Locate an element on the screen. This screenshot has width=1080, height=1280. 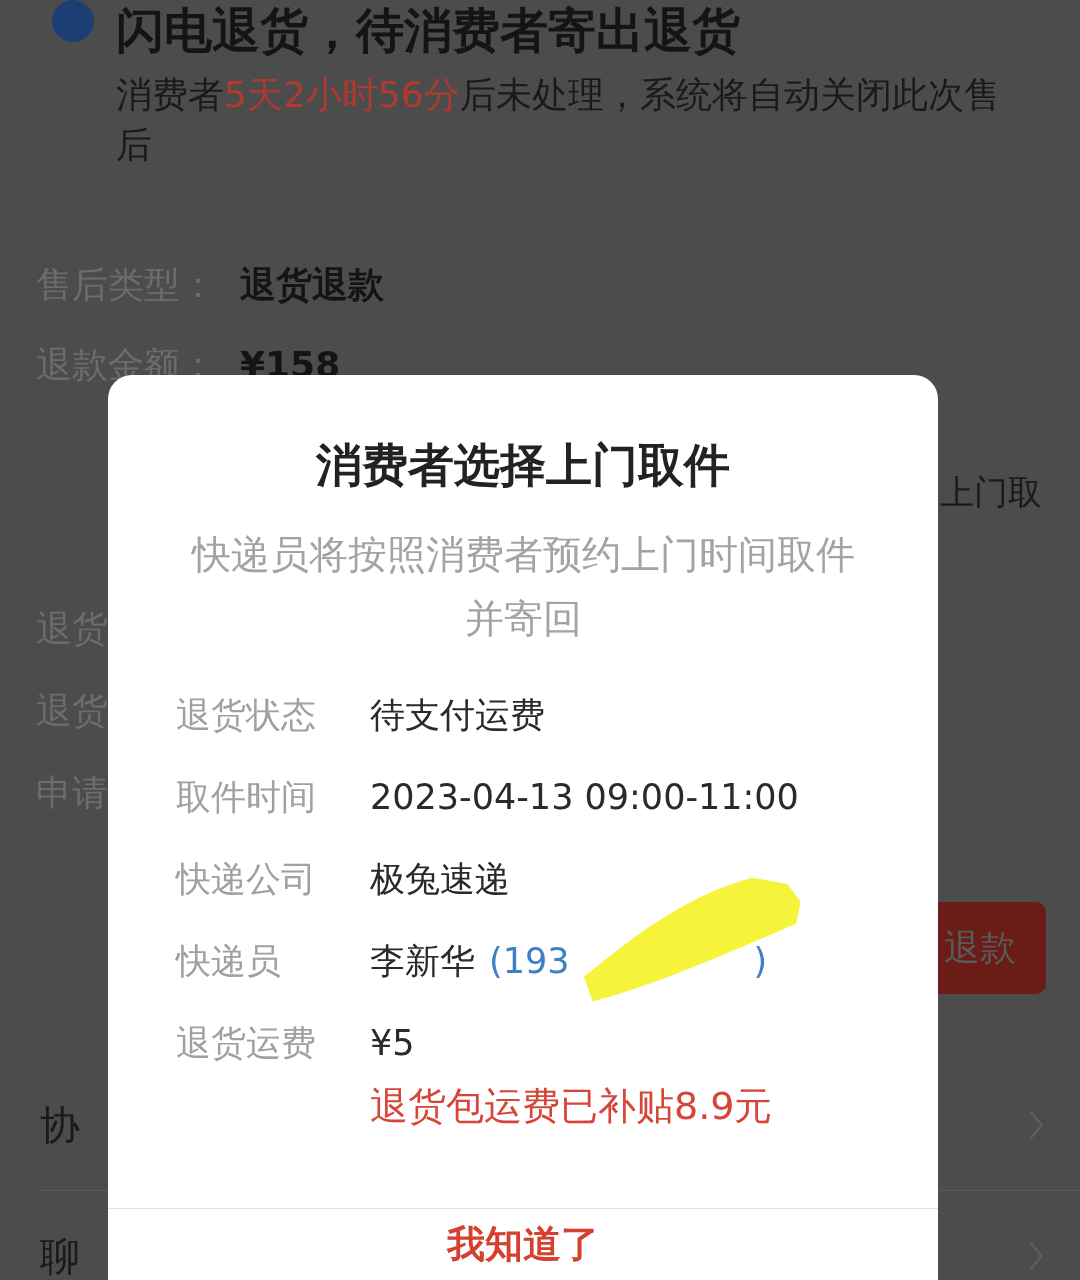
field-label: 退货运费 is located at coordinates (246, 1043).